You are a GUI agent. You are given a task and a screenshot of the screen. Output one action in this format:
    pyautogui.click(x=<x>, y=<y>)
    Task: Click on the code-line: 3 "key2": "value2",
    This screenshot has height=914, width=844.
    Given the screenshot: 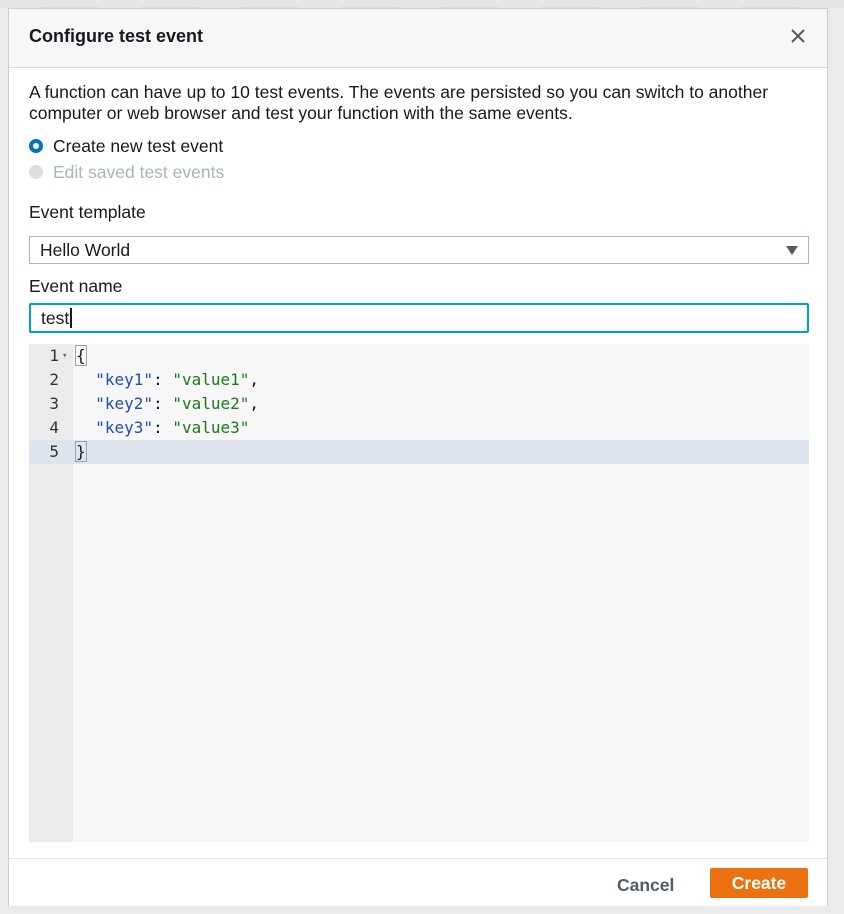 What is the action you would take?
    pyautogui.click(x=419, y=404)
    